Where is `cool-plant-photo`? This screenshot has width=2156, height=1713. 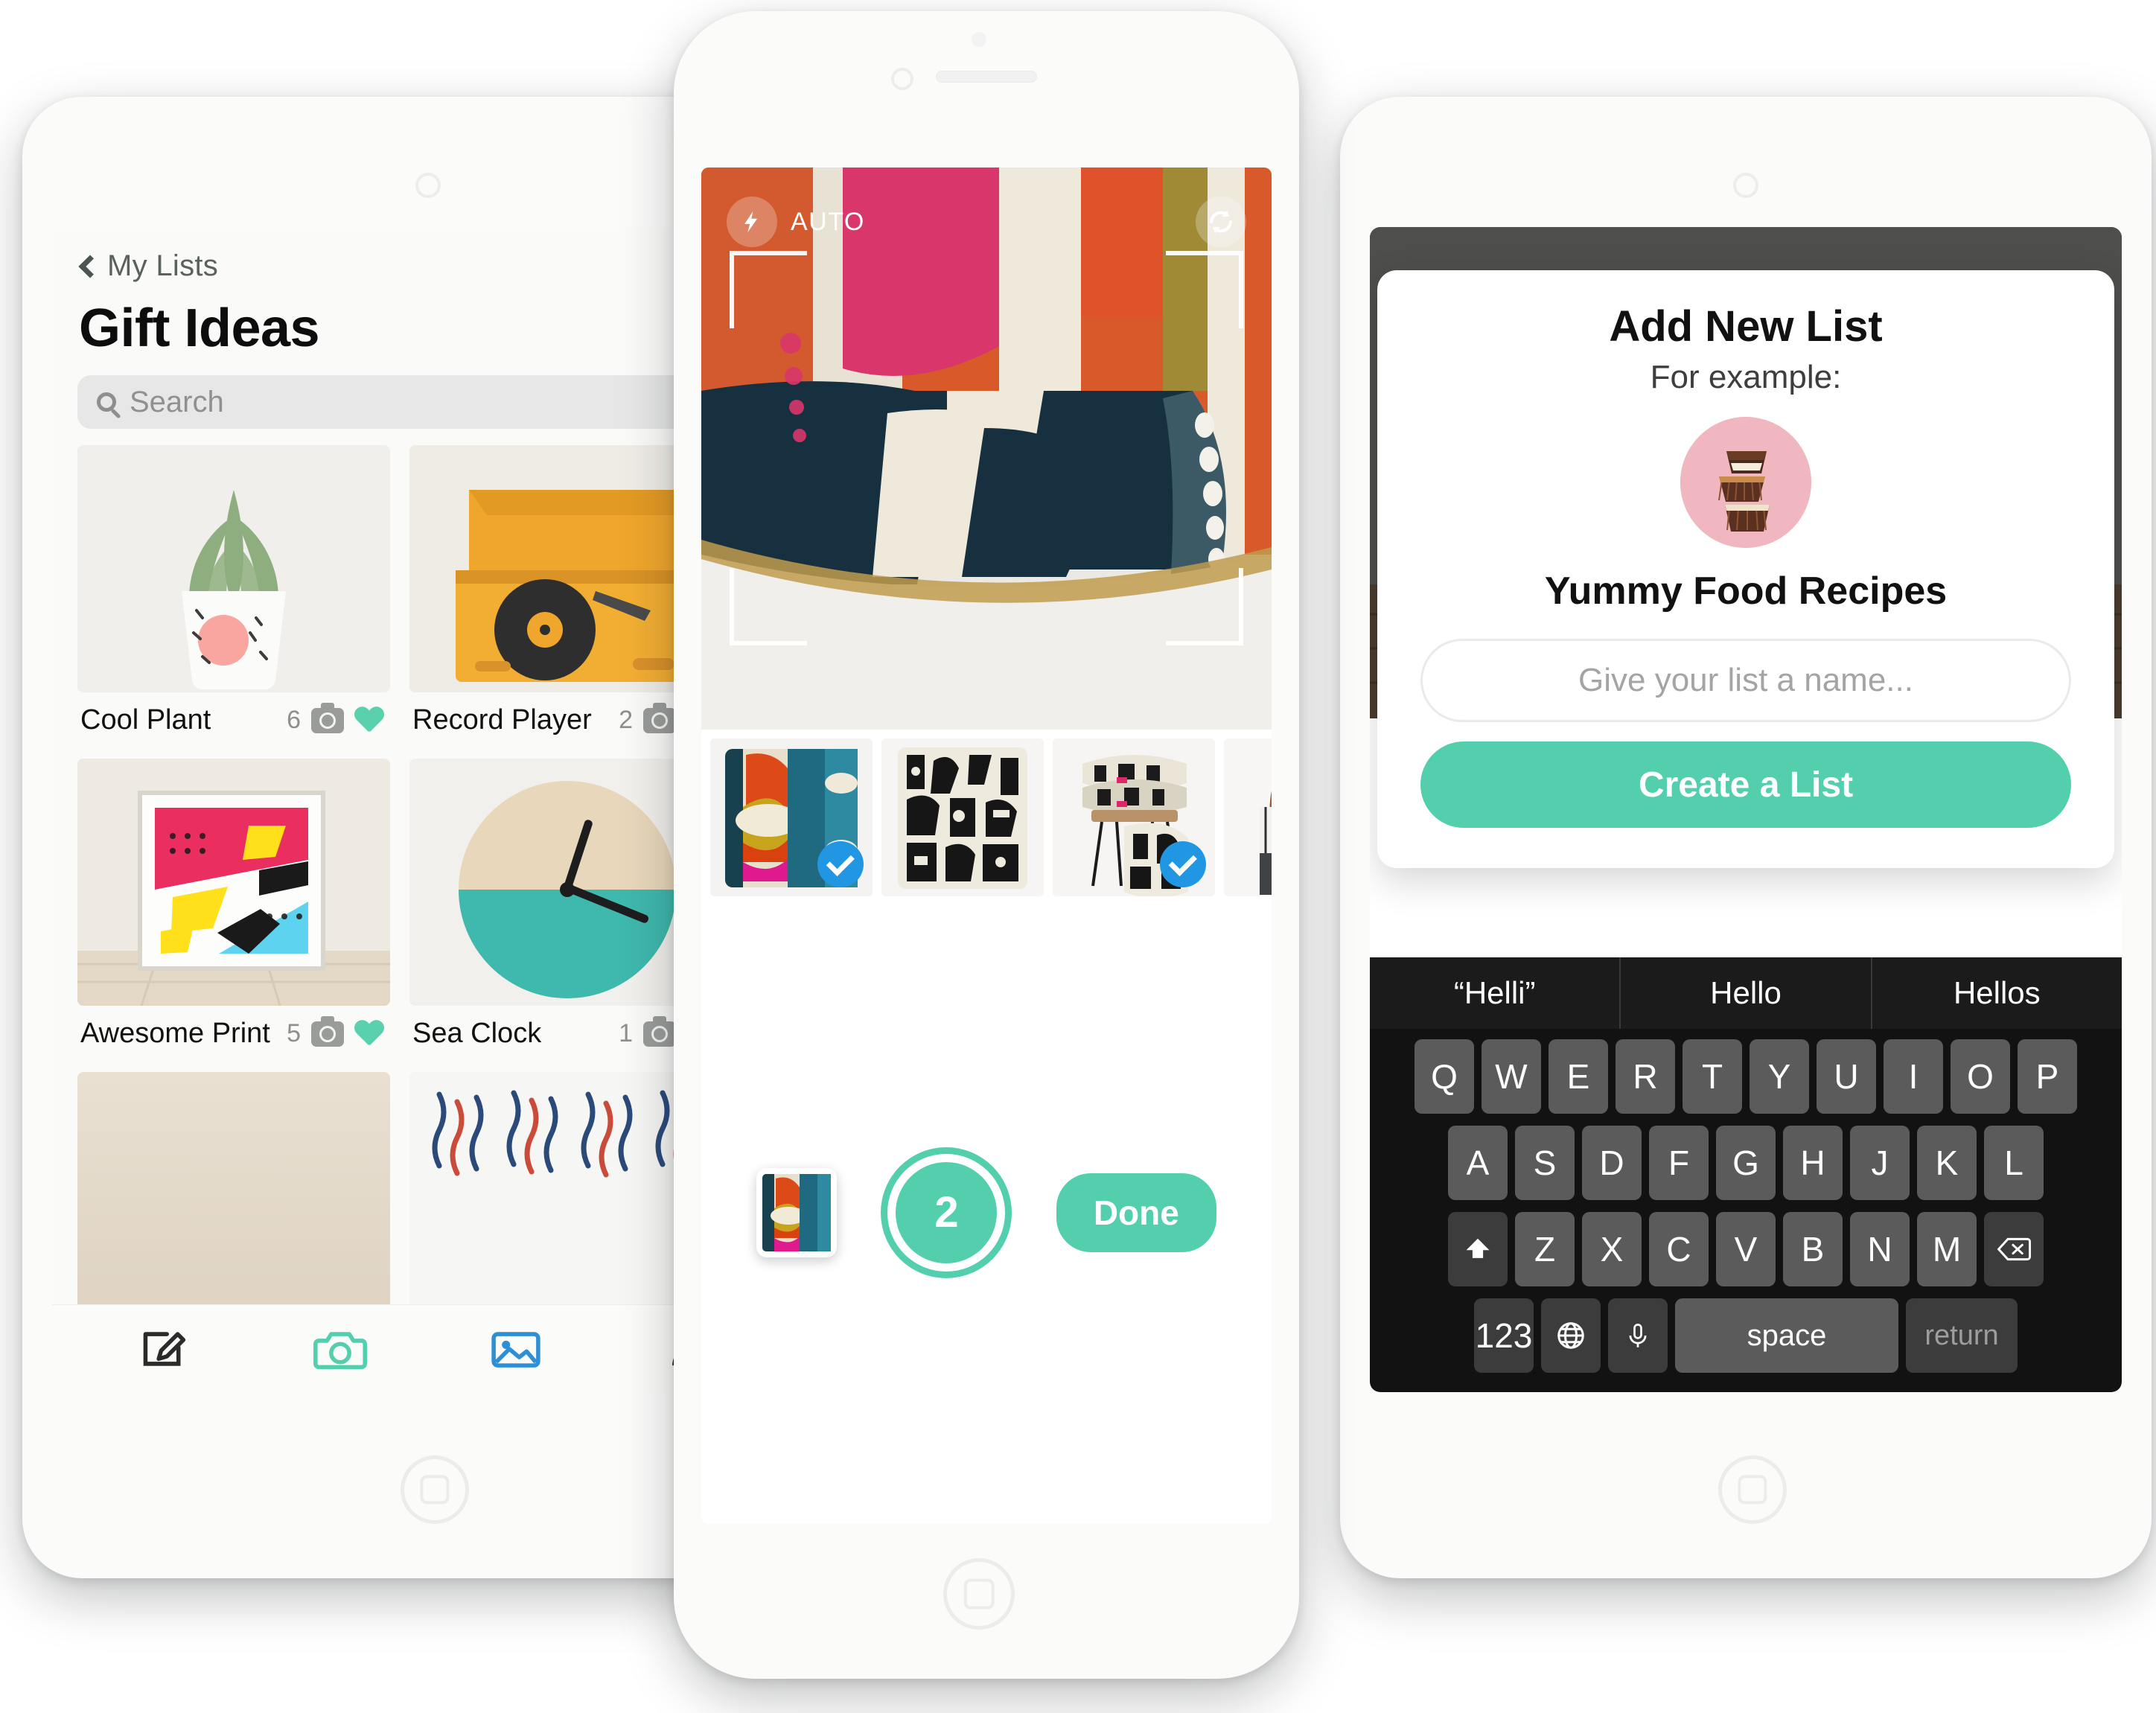
cool-plant-photo is located at coordinates (234, 568).